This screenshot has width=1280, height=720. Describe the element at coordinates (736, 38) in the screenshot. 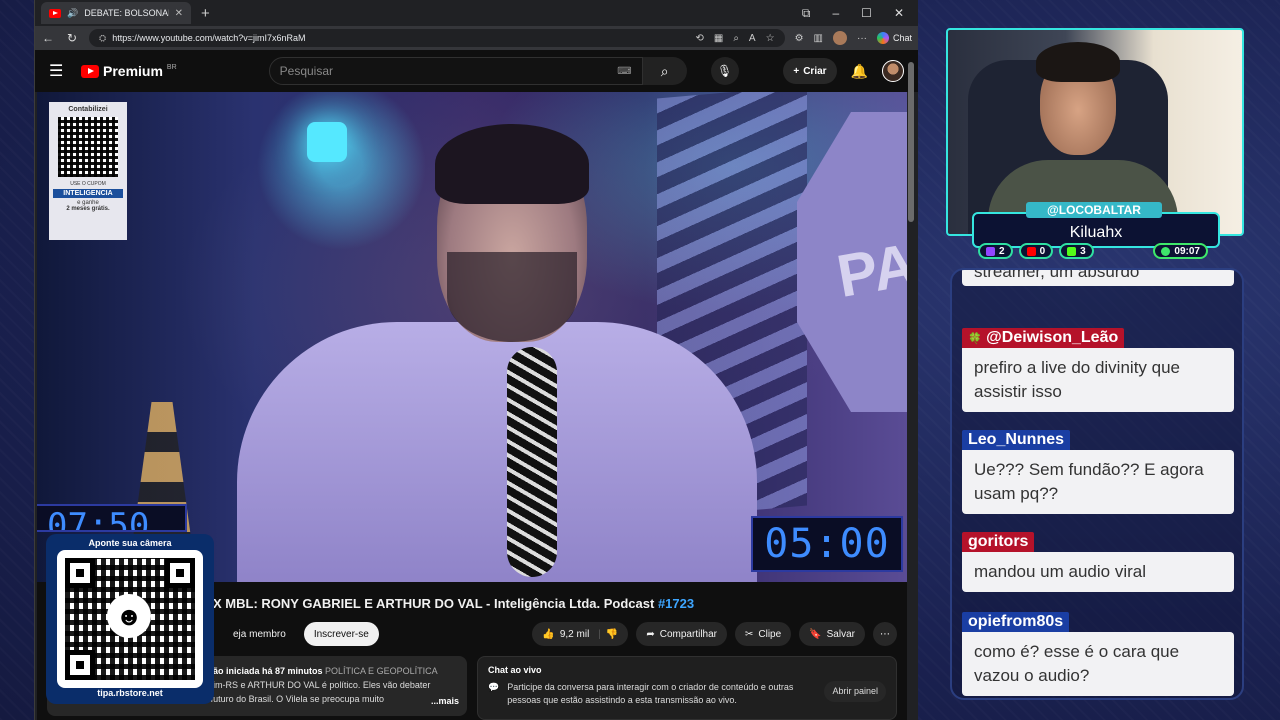

I see `zoom-icon: ⌕` at that location.